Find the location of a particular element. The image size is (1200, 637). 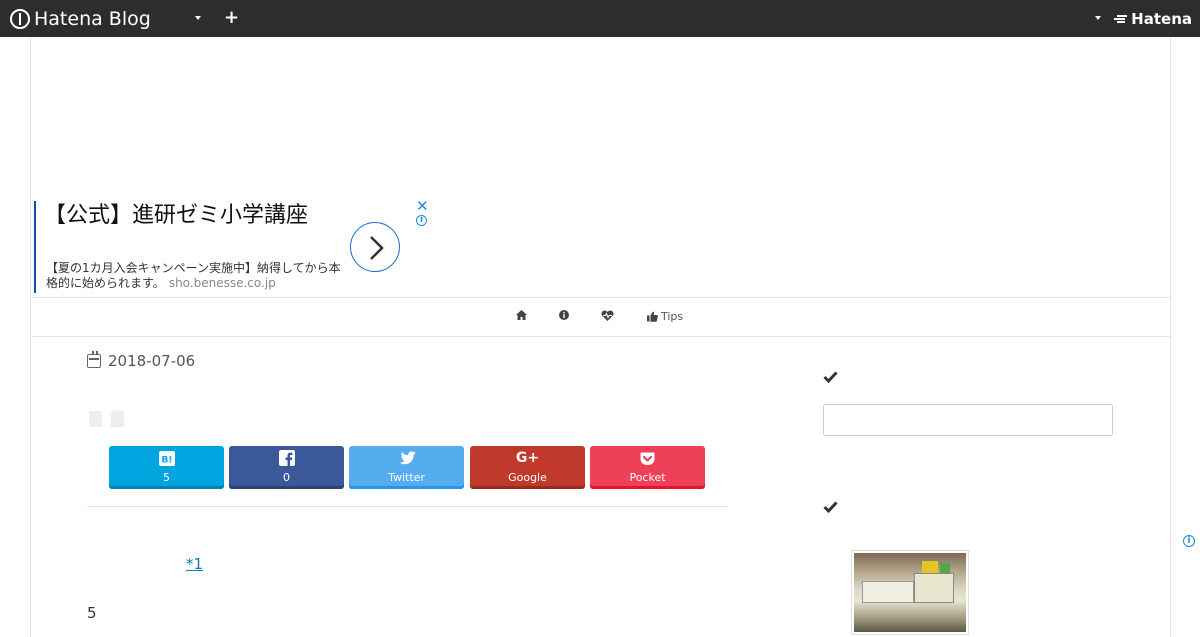

pocket-icon is located at coordinates (647, 458).